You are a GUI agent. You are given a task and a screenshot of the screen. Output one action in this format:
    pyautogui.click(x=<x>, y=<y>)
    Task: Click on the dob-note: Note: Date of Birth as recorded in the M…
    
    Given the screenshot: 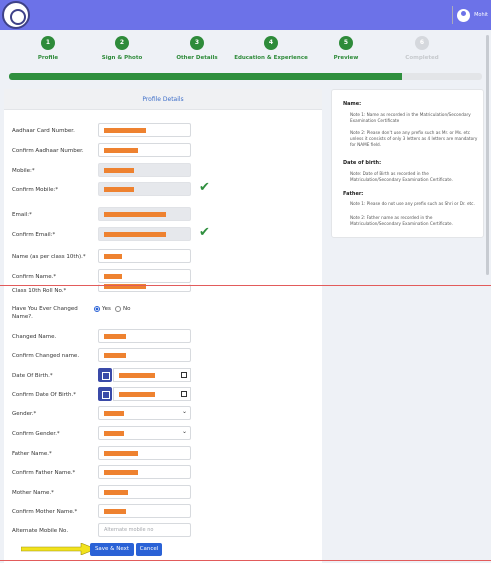 What is the action you would take?
    pyautogui.click(x=401, y=176)
    